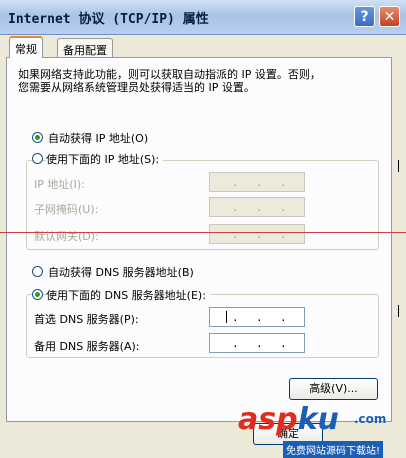  What do you see at coordinates (203, 232) in the screenshot?
I see `red-guide-line` at bounding box center [203, 232].